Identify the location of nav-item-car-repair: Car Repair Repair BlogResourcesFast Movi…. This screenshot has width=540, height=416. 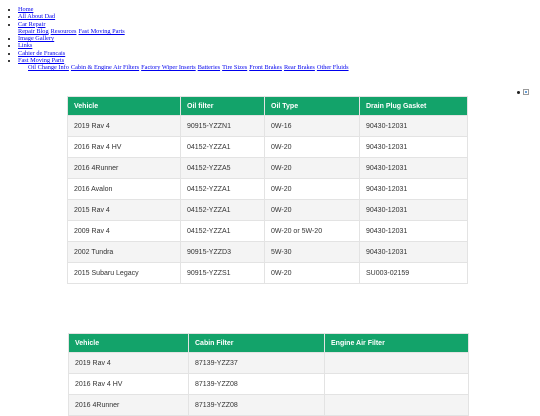
(184, 28).